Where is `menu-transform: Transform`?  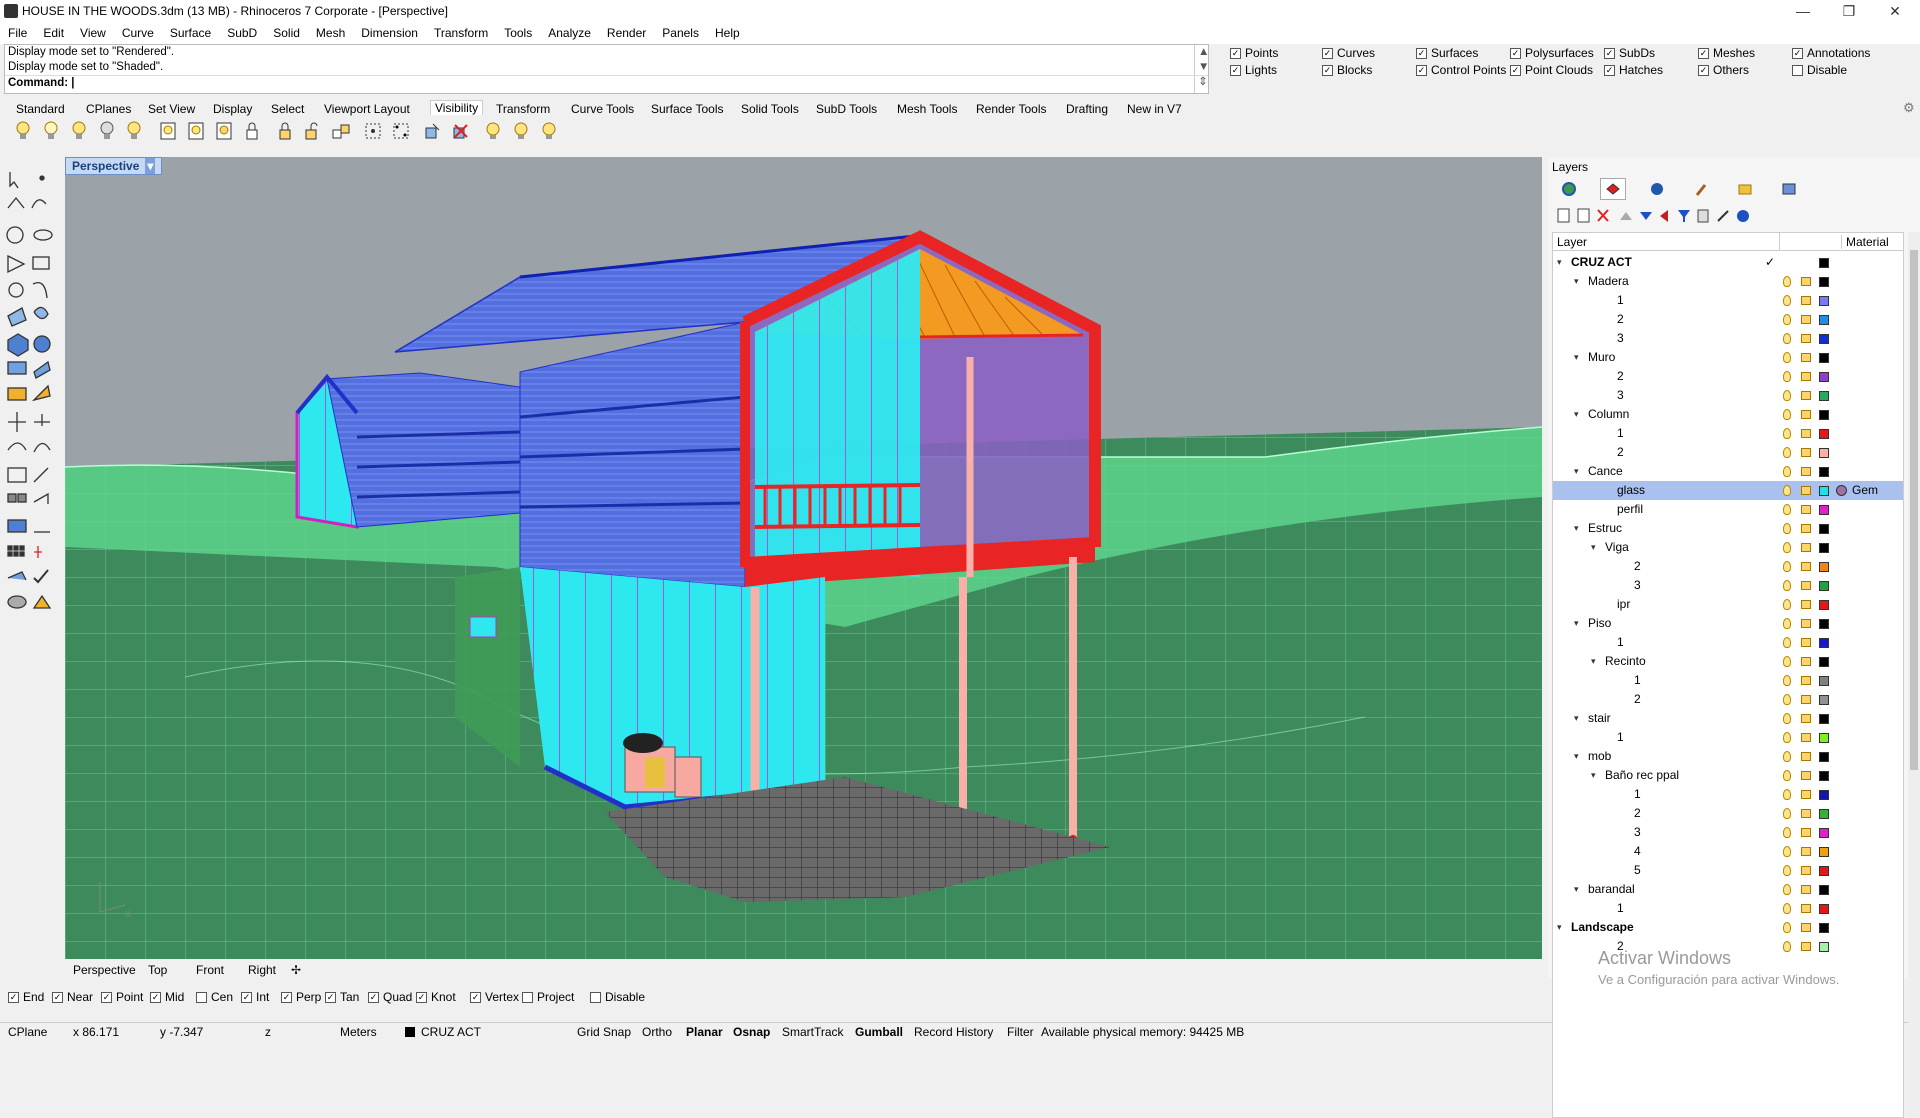 menu-transform: Transform is located at coordinates (461, 33).